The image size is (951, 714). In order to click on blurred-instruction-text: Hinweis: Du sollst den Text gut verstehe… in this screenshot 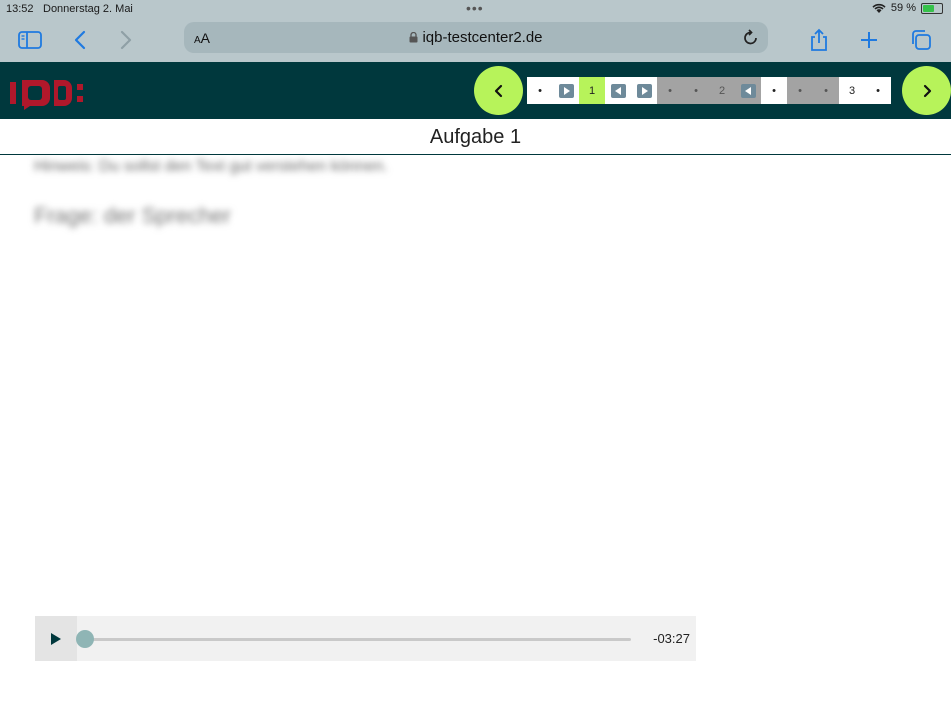, I will do `click(211, 166)`.